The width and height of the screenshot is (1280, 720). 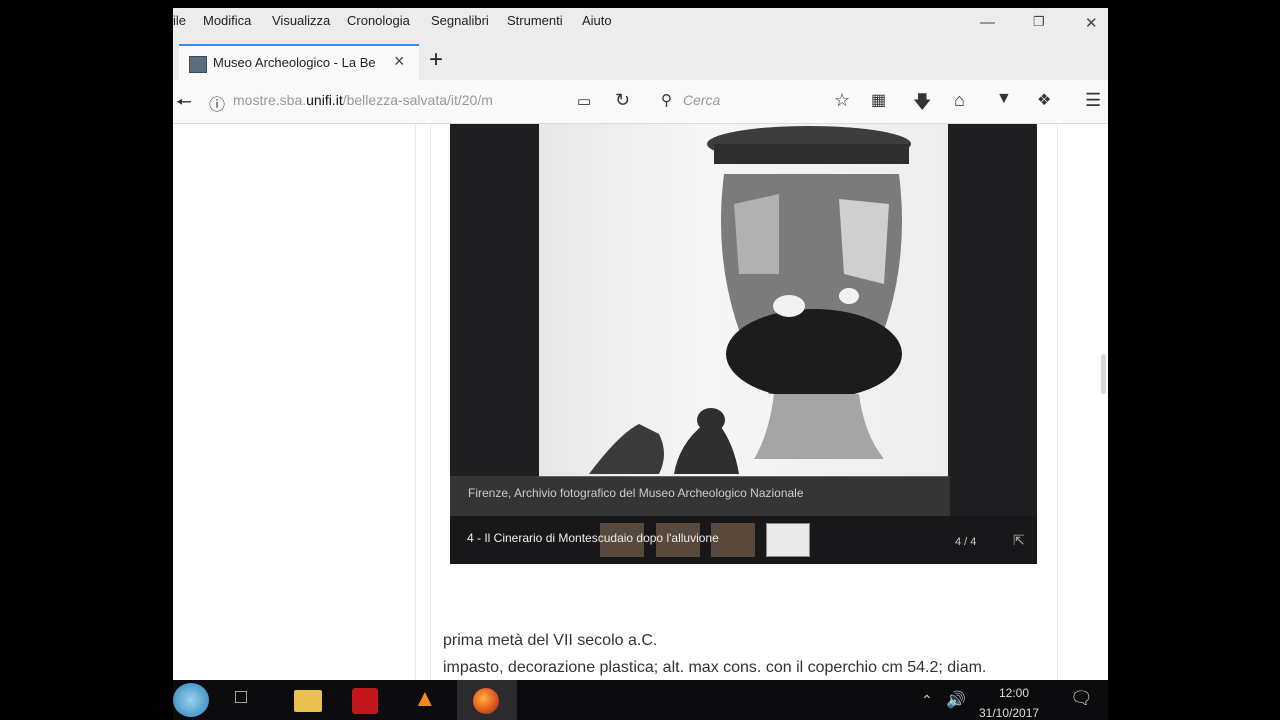 What do you see at coordinates (1093, 100) in the screenshot?
I see `hamburger-menu-icon: ☰` at bounding box center [1093, 100].